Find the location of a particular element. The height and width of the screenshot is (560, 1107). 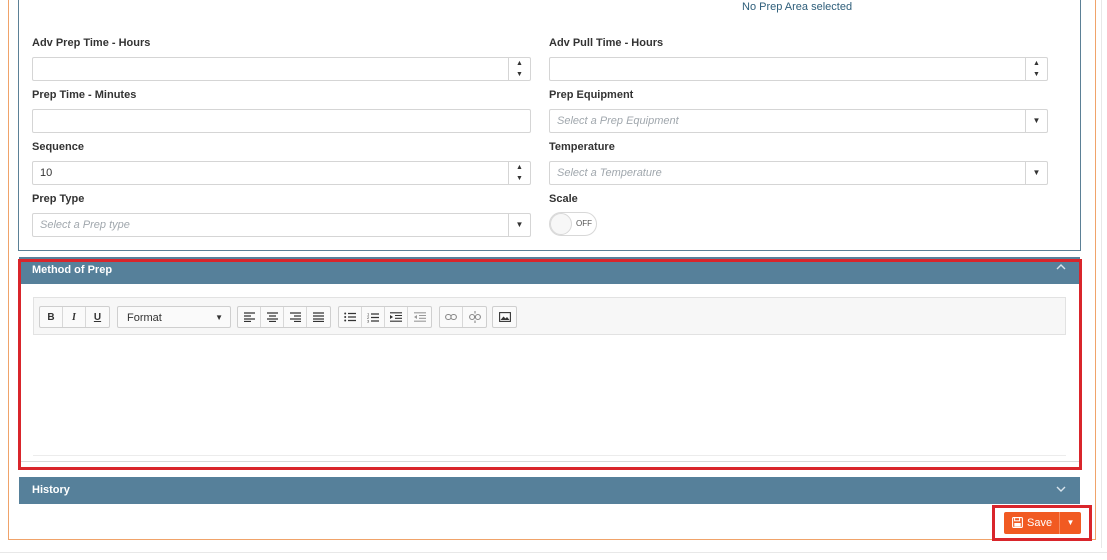

prep-time-minutes-input is located at coordinates (281, 121).